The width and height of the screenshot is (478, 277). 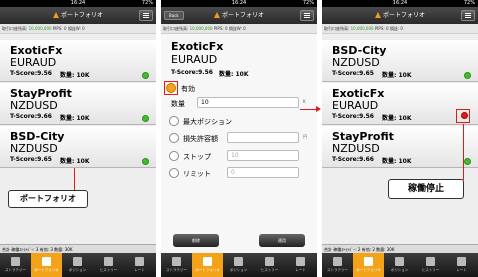 I want to click on stop-label: ストップ, so click(x=197, y=157).